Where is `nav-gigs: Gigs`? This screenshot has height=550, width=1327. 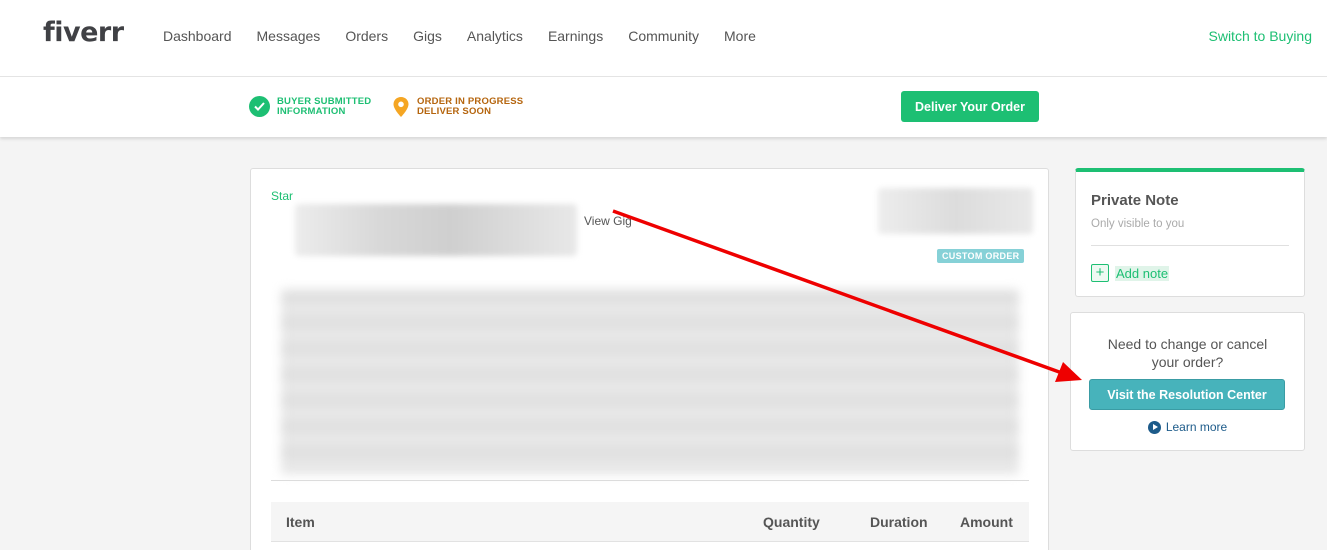 nav-gigs: Gigs is located at coordinates (427, 36).